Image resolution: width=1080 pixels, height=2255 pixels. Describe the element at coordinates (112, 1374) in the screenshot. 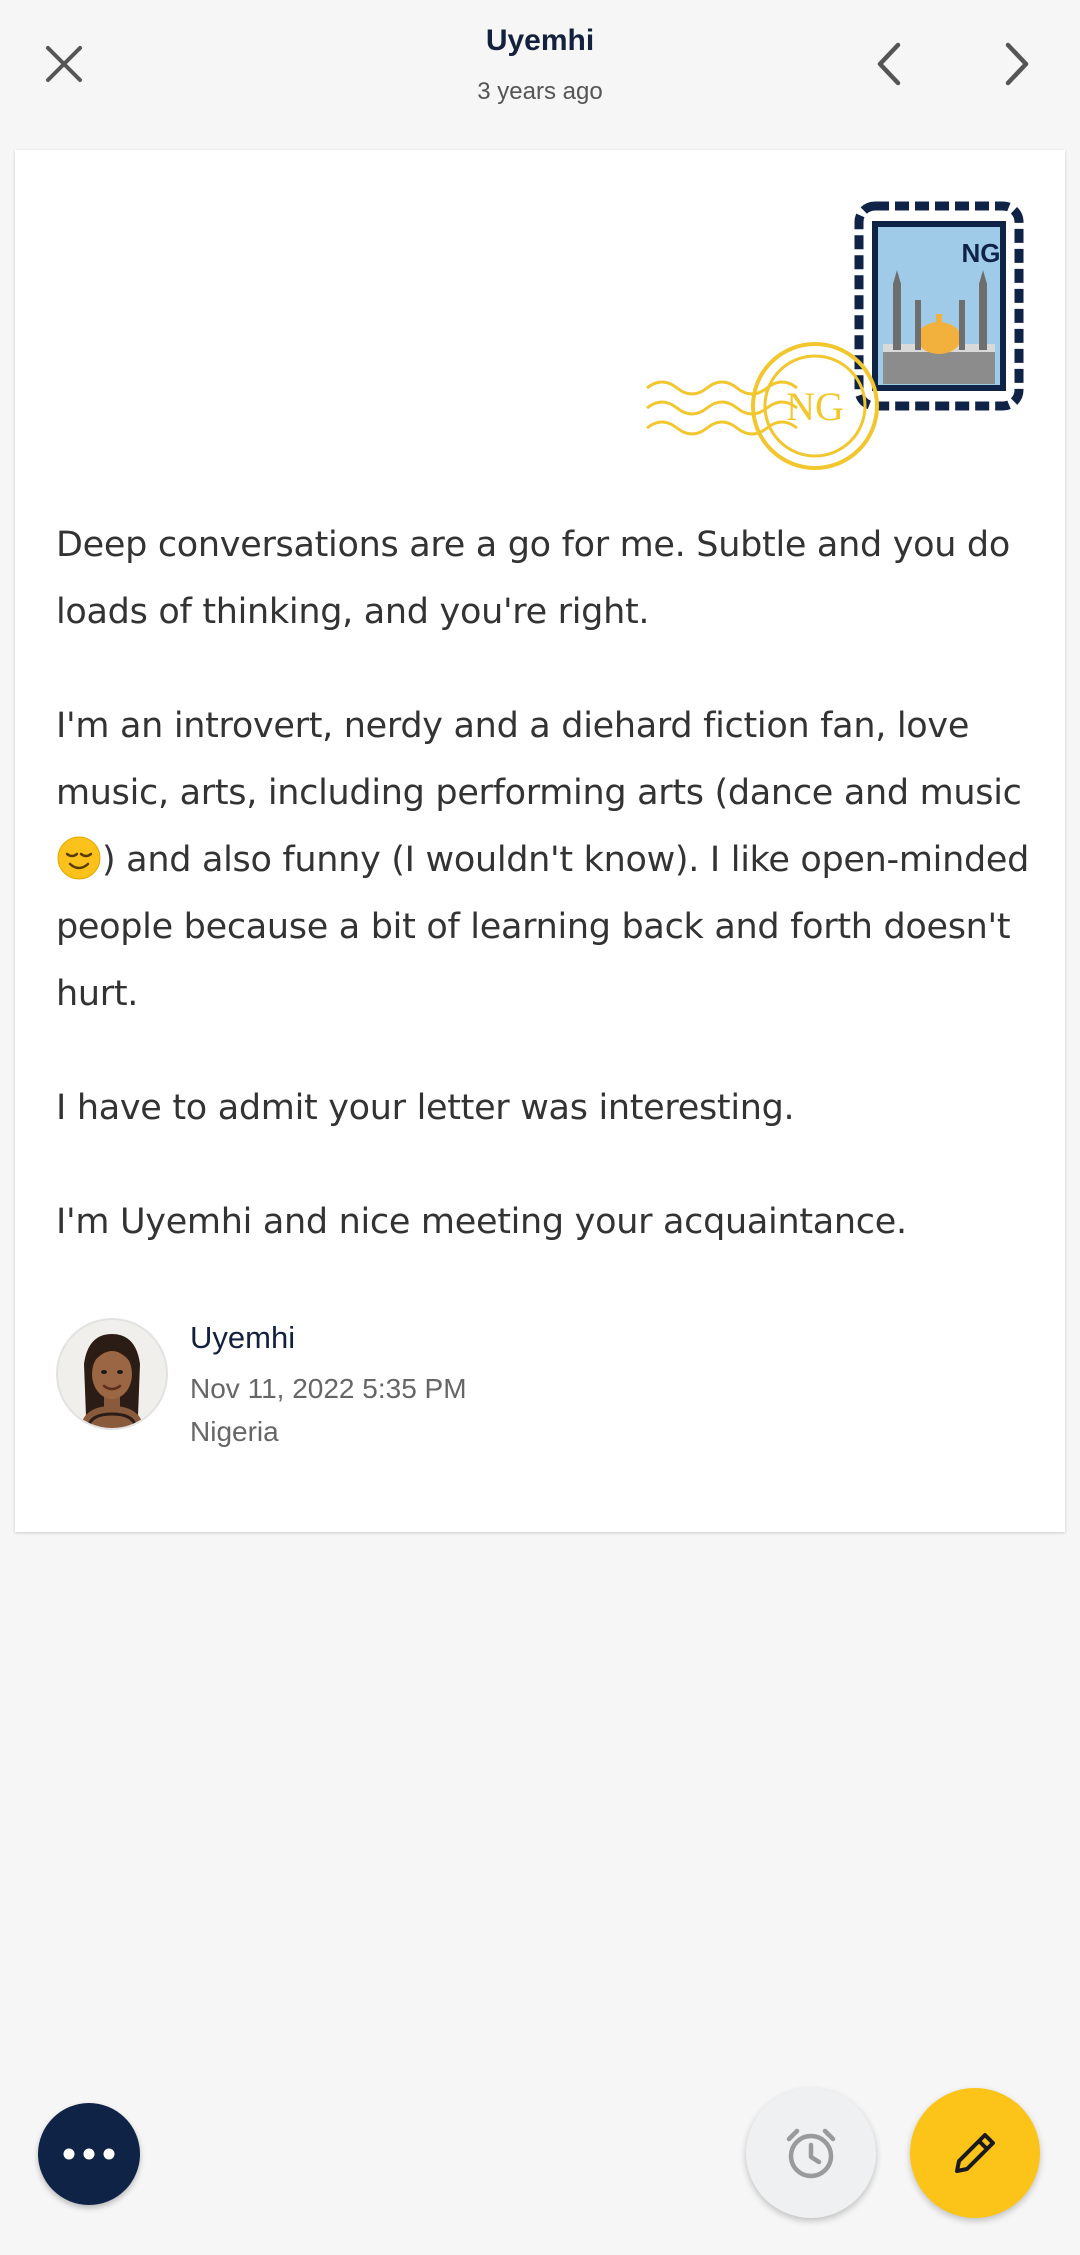

I see `avatar` at that location.